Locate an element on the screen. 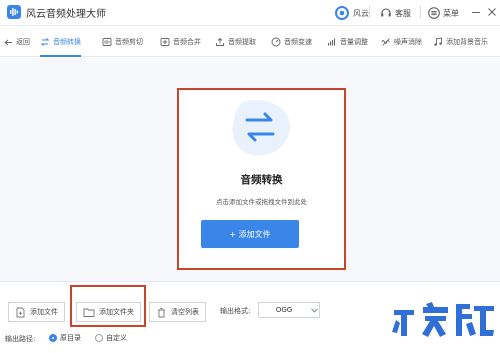 This screenshot has width=500, height=353. support-label: 客服 is located at coordinates (403, 13).